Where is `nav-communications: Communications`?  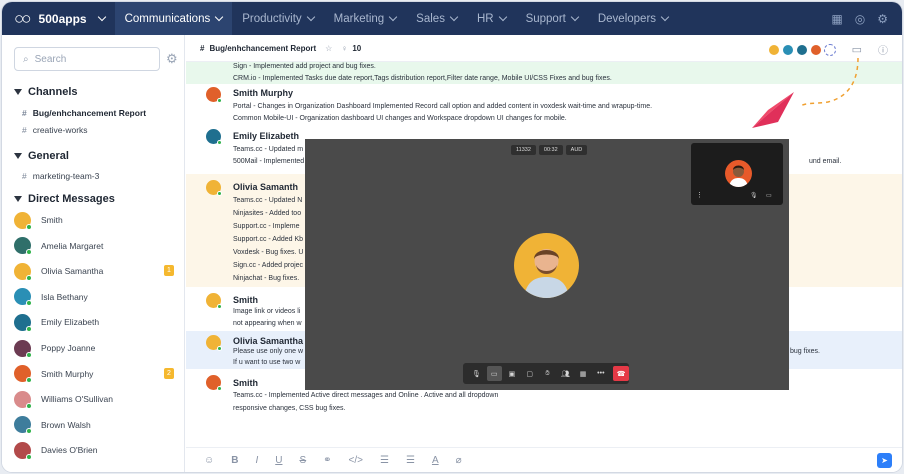 nav-communications: Communications is located at coordinates (173, 18).